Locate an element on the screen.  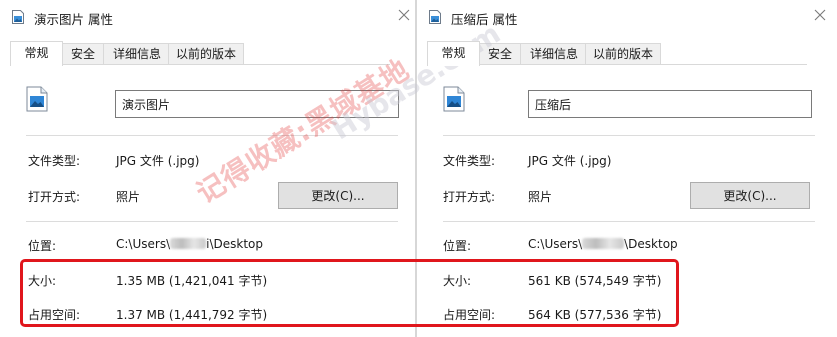
location-value: C:\Users\ i\Desktop is located at coordinates (189, 244).